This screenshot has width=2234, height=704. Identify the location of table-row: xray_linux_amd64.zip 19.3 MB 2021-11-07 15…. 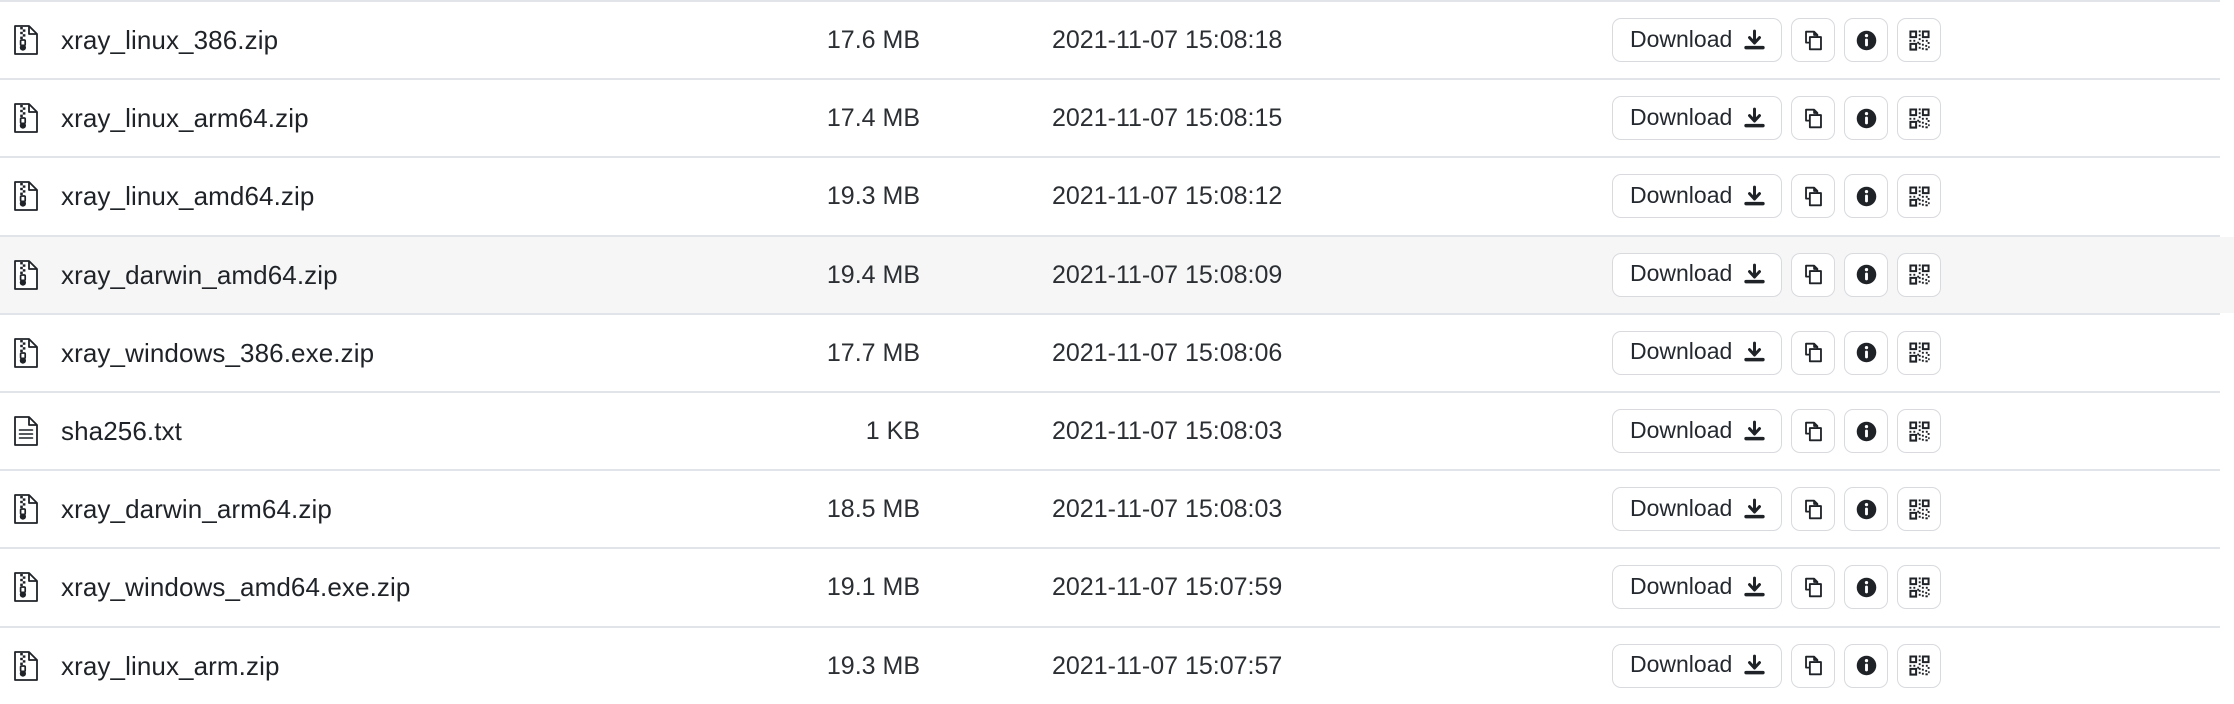
(1117, 195).